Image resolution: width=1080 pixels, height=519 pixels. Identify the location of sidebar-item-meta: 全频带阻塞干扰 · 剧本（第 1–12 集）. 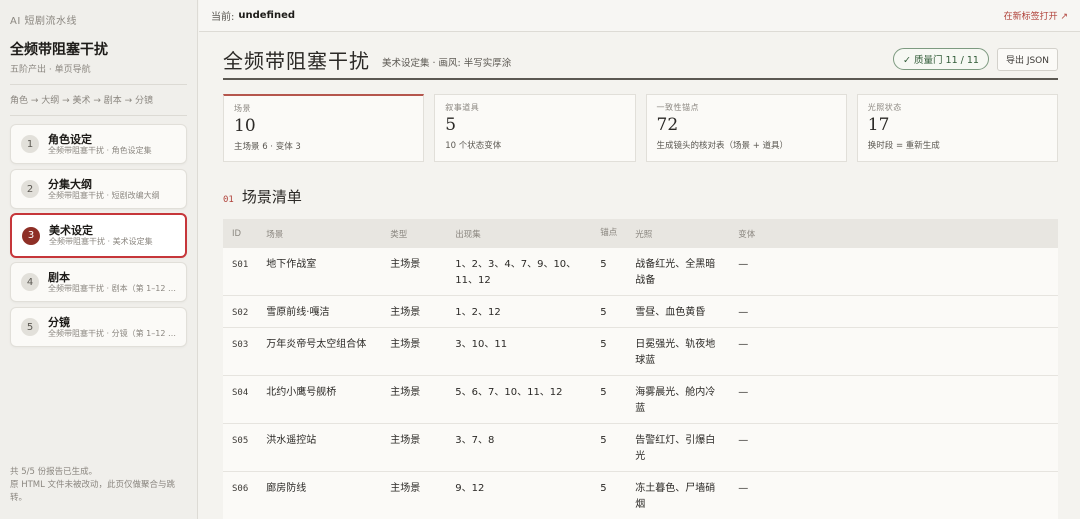
(112, 288).